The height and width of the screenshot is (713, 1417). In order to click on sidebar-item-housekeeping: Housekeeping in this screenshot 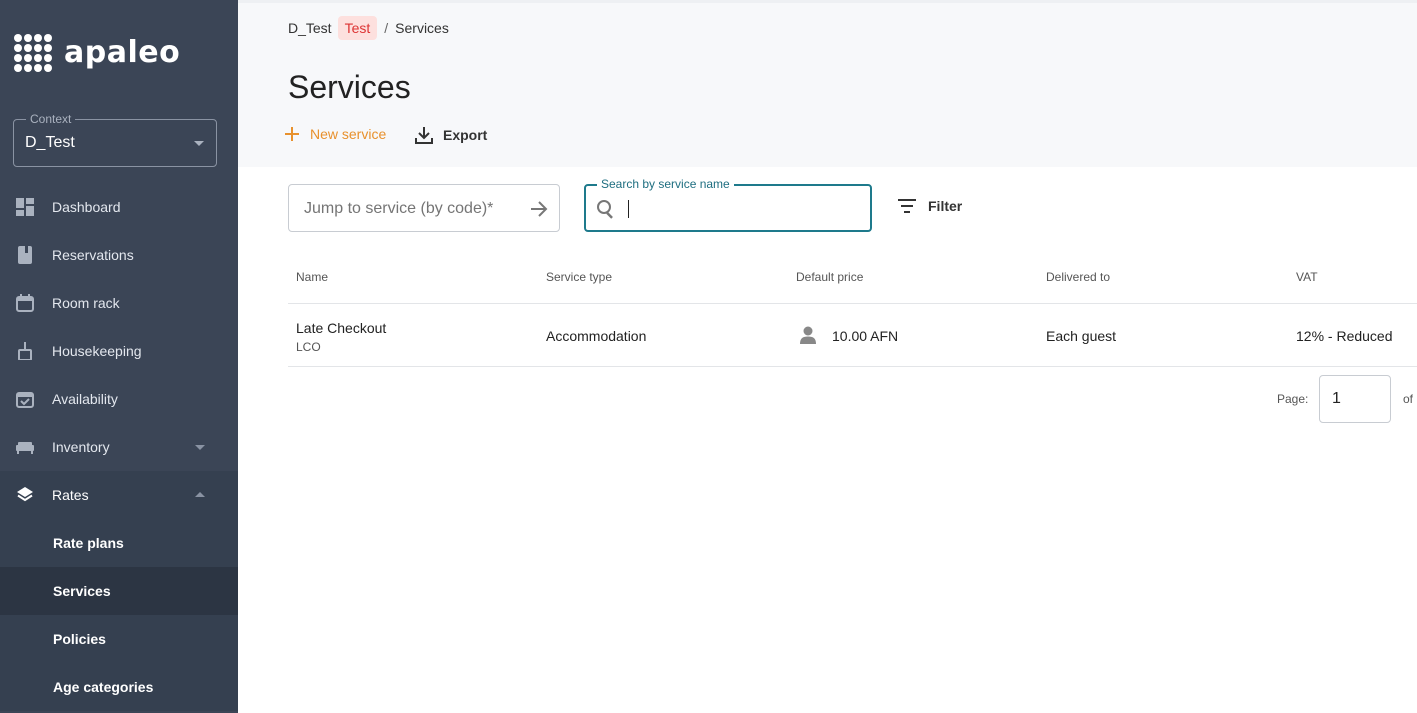, I will do `click(119, 351)`.